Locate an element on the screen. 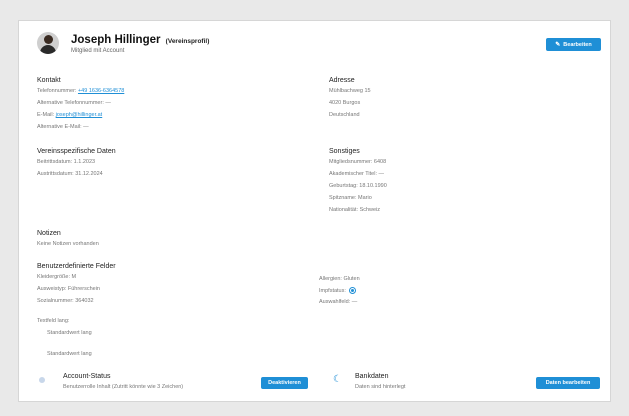 The width and height of the screenshot is (629, 416). email-link: joseph@hillinger.at is located at coordinates (79, 115).